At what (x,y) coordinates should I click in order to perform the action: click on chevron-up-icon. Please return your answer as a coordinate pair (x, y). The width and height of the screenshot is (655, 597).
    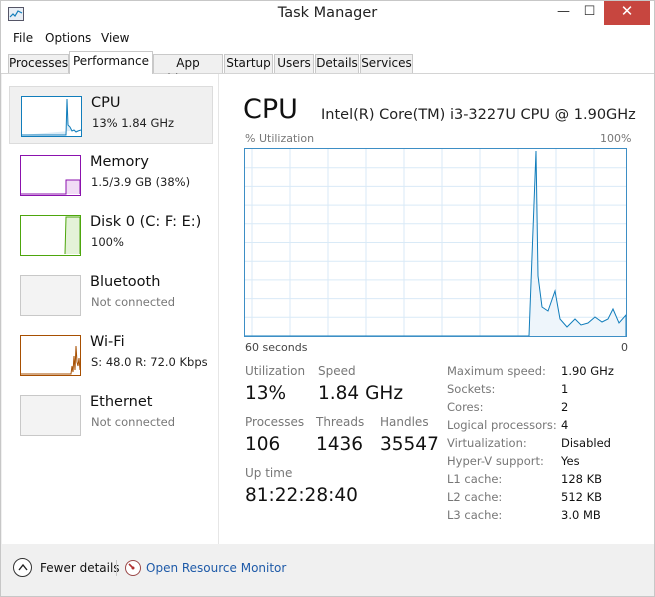
    Looking at the image, I should click on (22, 567).